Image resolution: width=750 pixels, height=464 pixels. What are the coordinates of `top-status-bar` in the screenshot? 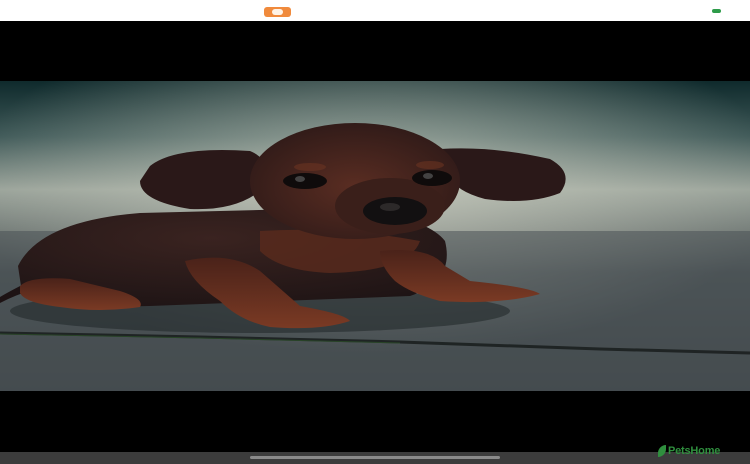 It's located at (375, 10).